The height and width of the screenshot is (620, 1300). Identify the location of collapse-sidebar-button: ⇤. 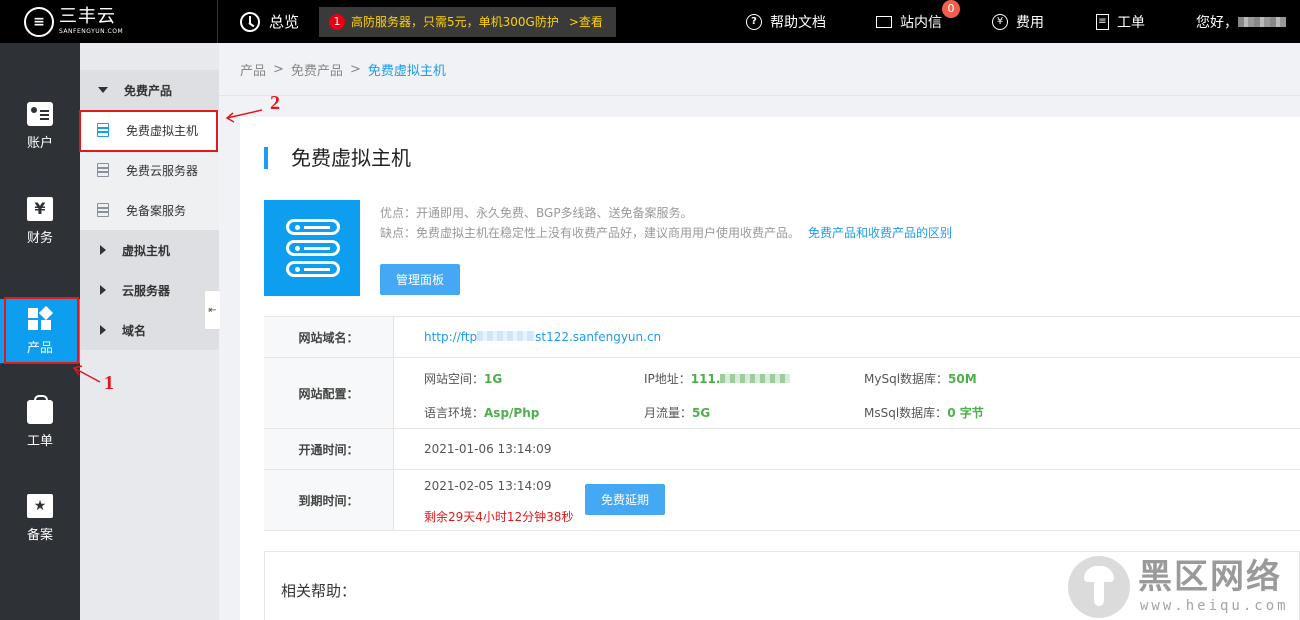
(212, 310).